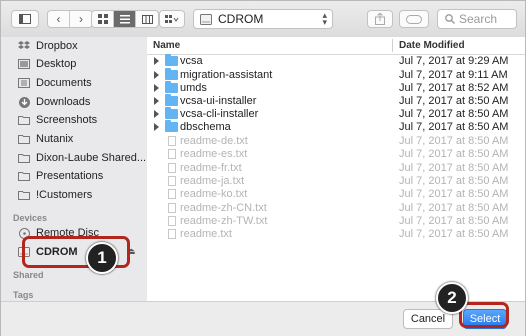 This screenshot has height=336, width=526. What do you see at coordinates (30, 218) in the screenshot?
I see `sidebar-header-devices: Devices` at bounding box center [30, 218].